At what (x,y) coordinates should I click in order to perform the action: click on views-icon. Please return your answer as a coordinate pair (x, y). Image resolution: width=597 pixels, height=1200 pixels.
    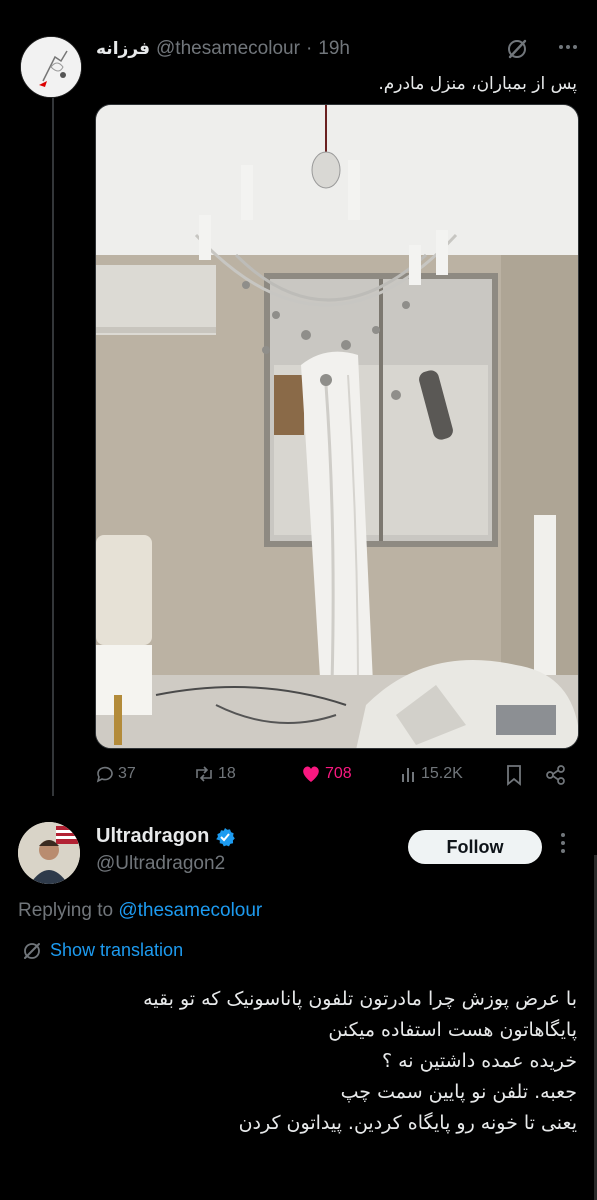
    Looking at the image, I should click on (408, 775).